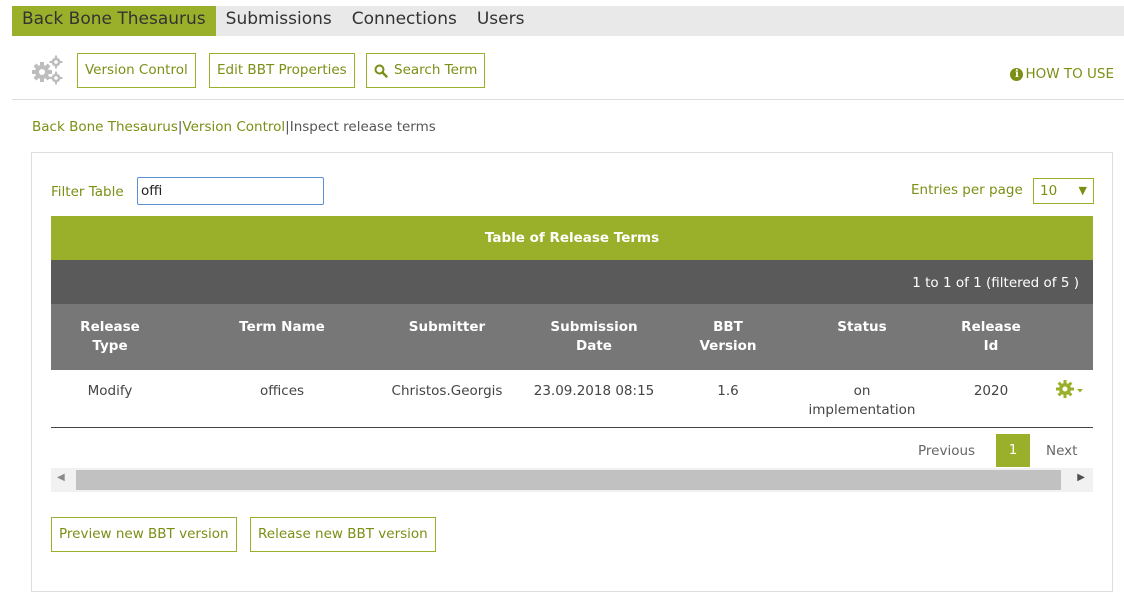 This screenshot has width=1124, height=592. Describe the element at coordinates (1063, 191) in the screenshot. I see `entries-per-page-select: 10 ▼` at that location.